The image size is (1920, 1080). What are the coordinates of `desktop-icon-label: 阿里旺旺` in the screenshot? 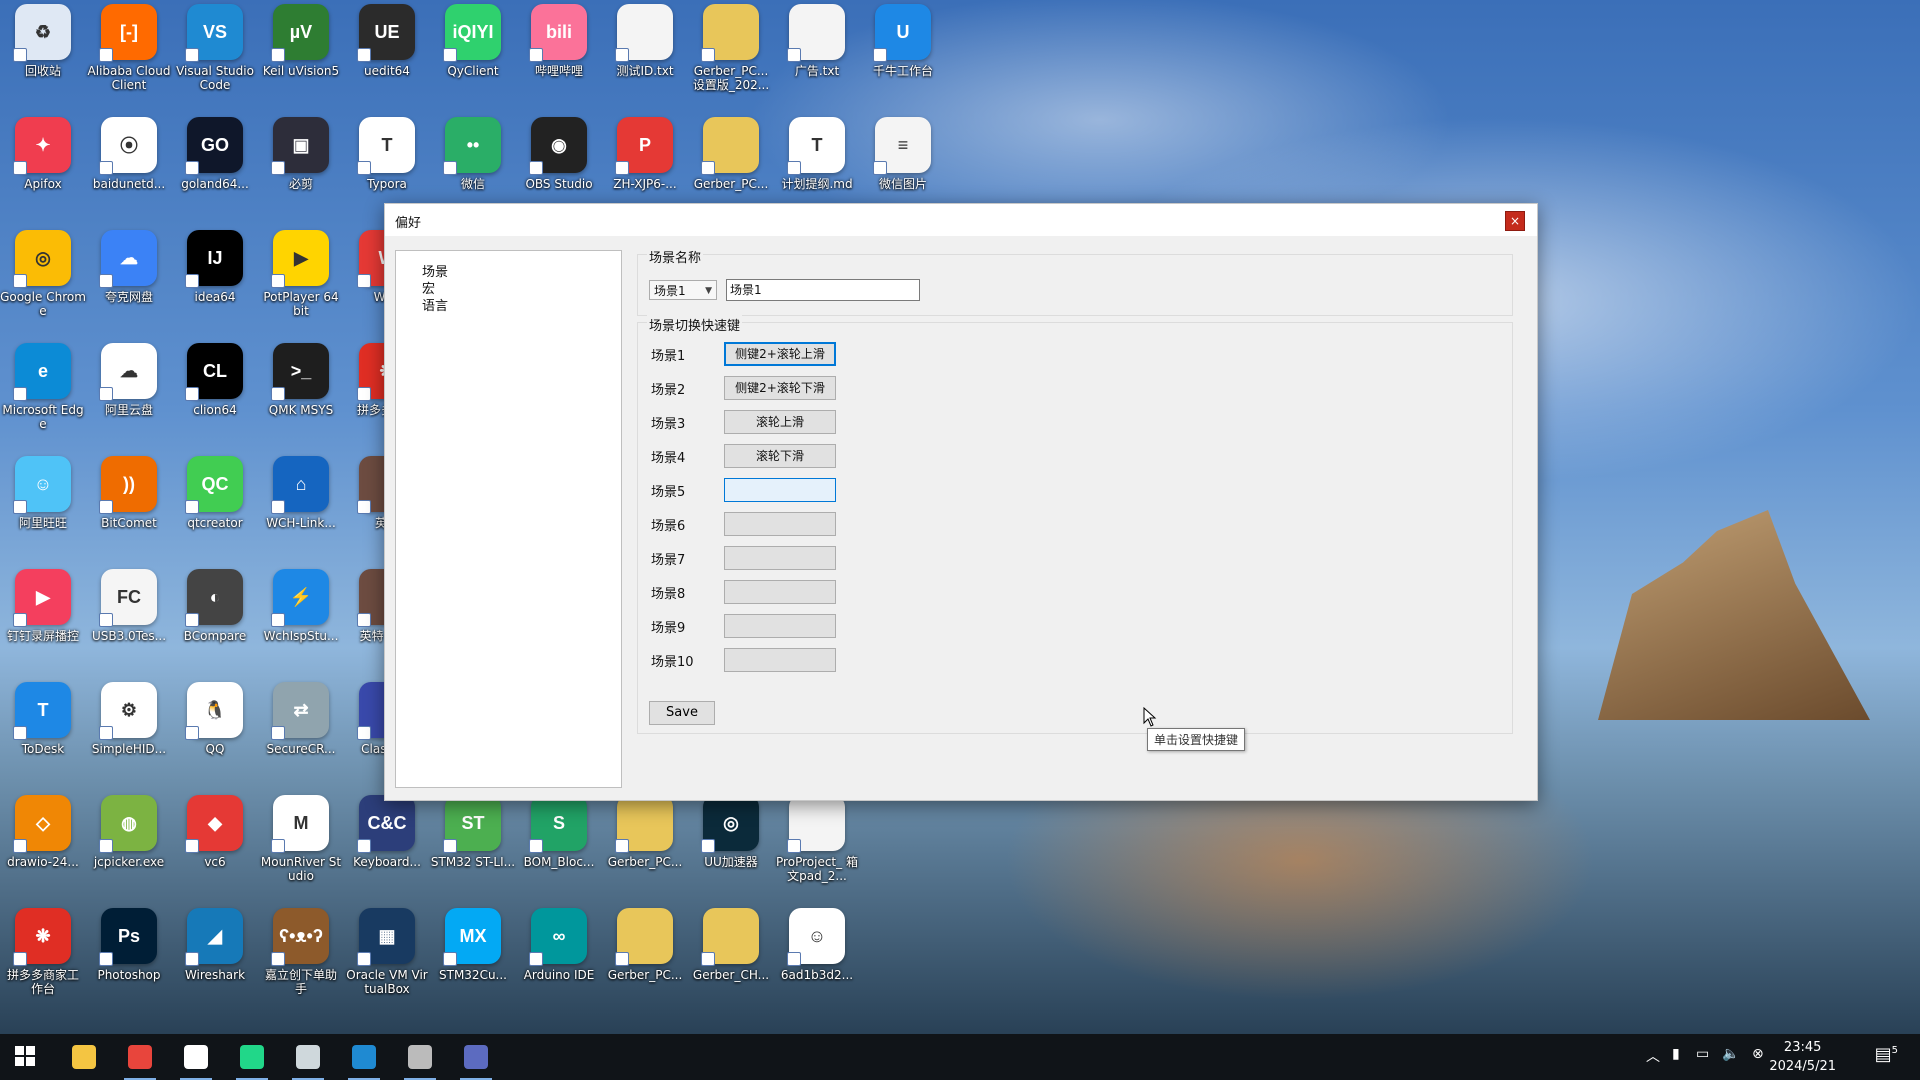 It's located at (42, 523).